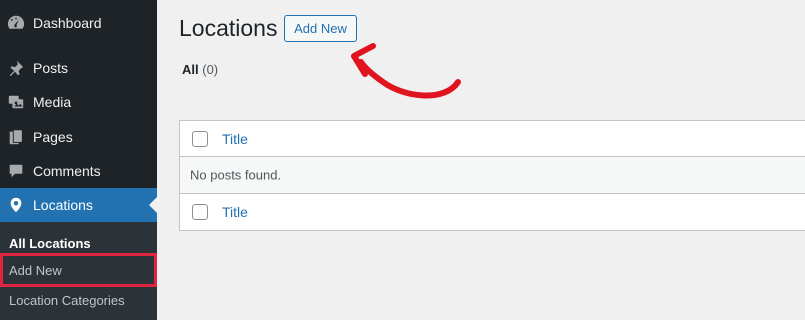  I want to click on pin-icon, so click(16, 68).